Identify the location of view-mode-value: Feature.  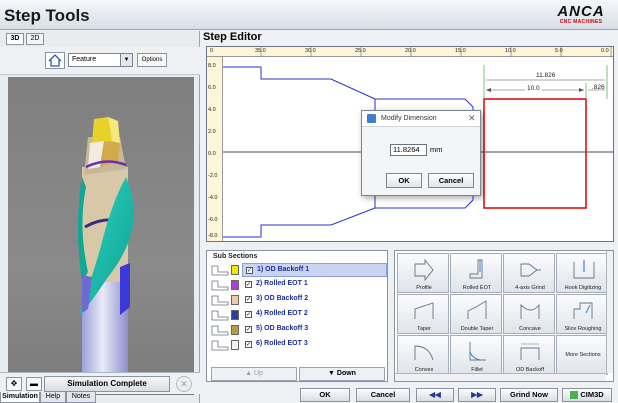
(84, 59).